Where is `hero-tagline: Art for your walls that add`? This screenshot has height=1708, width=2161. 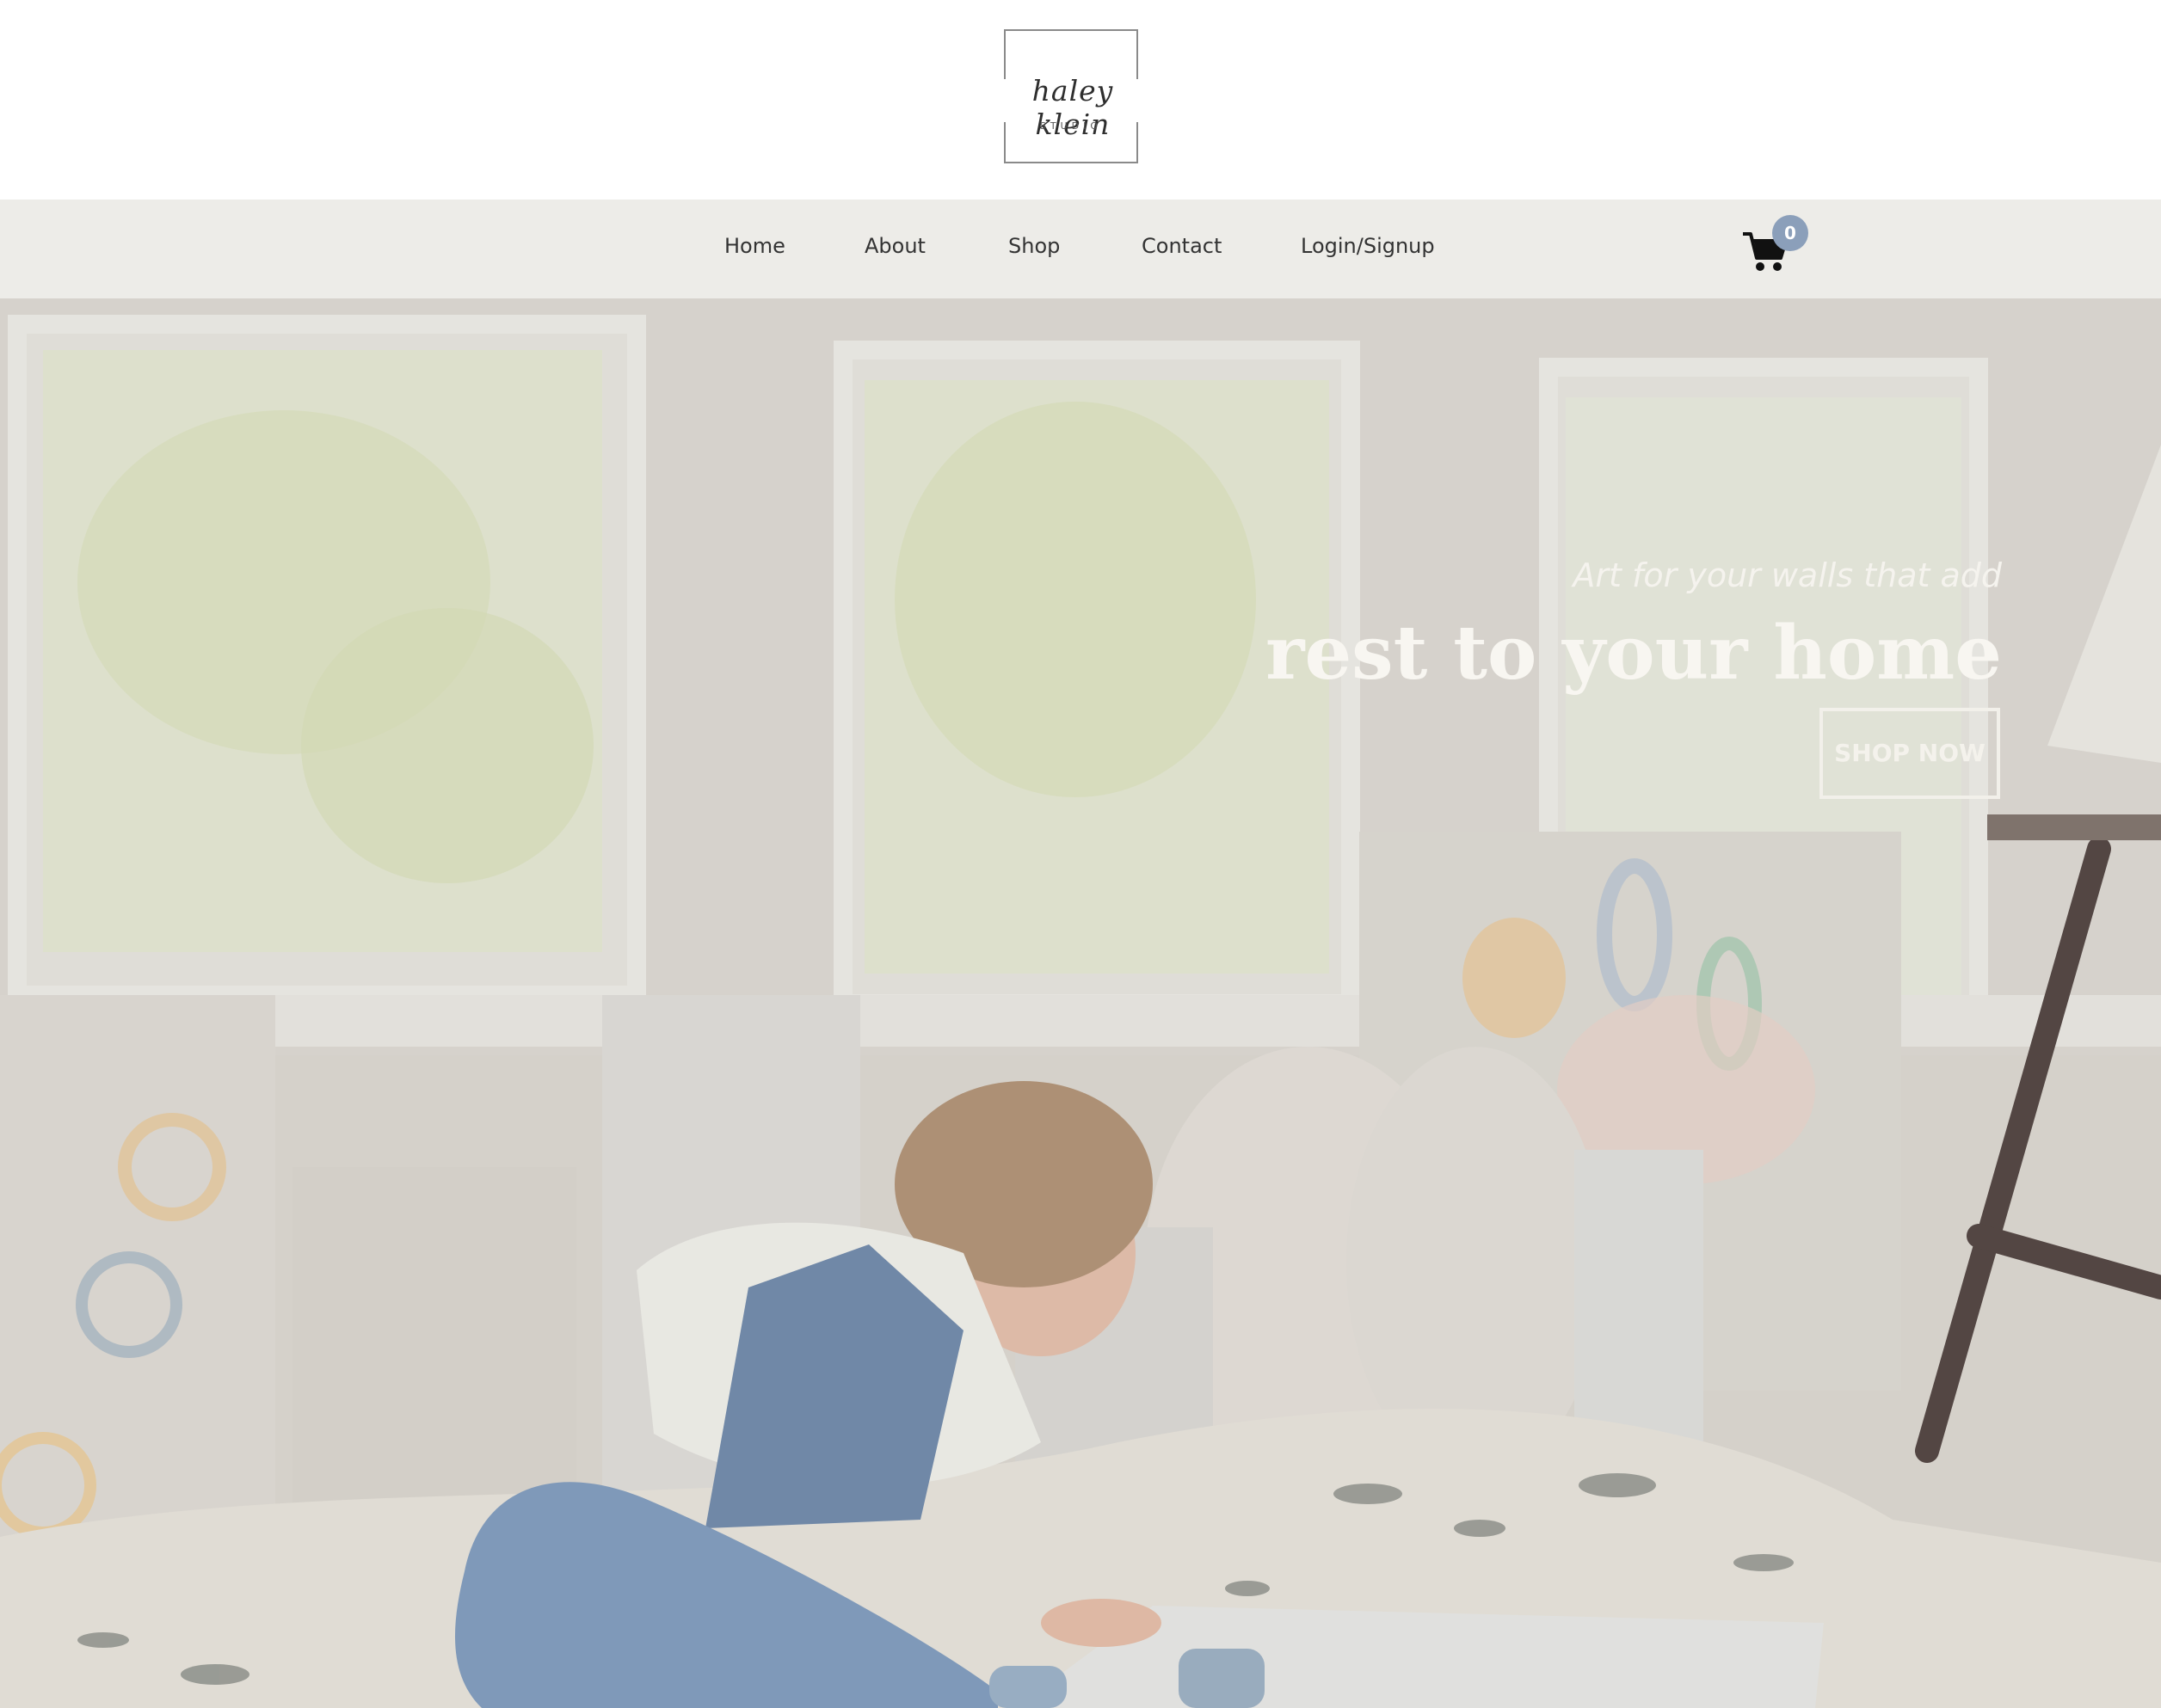 hero-tagline: Art for your walls that add is located at coordinates (1787, 575).